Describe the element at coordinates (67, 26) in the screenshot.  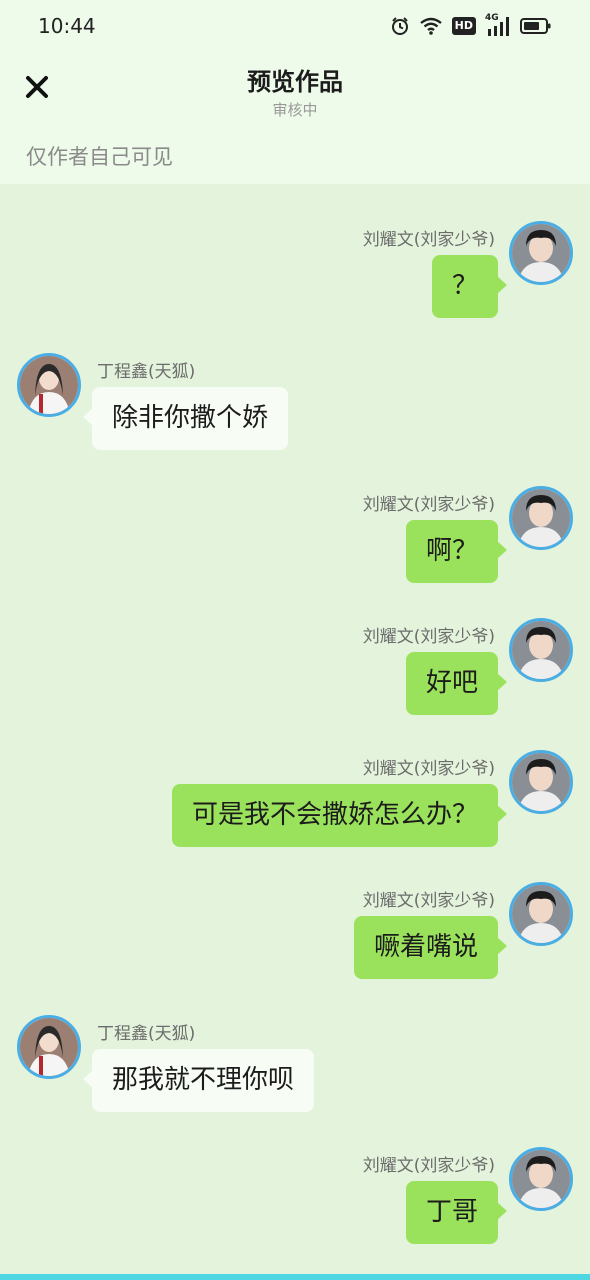
I see `status-time: 10:44` at that location.